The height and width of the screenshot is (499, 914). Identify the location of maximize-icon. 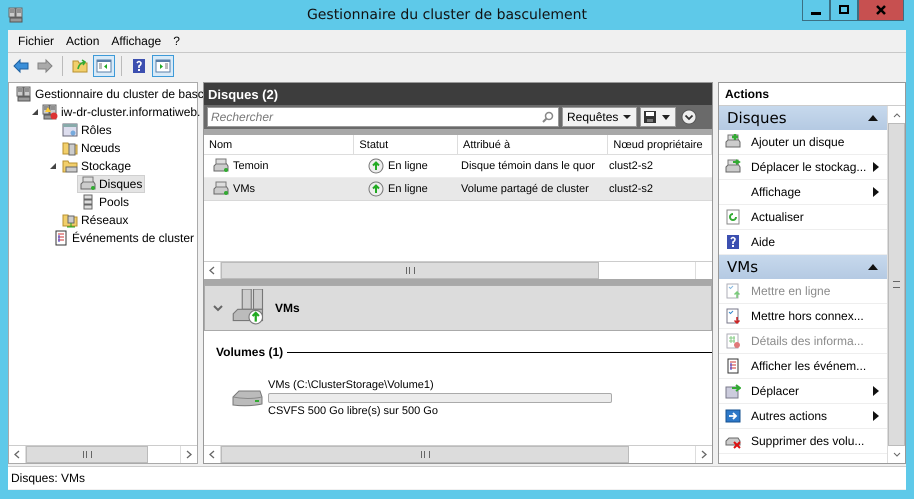
(844, 10).